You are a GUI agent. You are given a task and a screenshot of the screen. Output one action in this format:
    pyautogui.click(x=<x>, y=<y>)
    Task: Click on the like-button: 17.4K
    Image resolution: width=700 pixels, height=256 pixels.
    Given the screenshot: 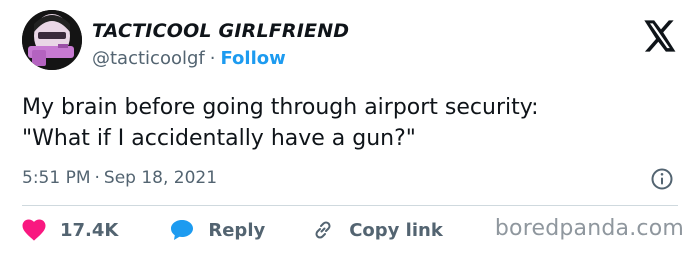 What is the action you would take?
    pyautogui.click(x=70, y=230)
    